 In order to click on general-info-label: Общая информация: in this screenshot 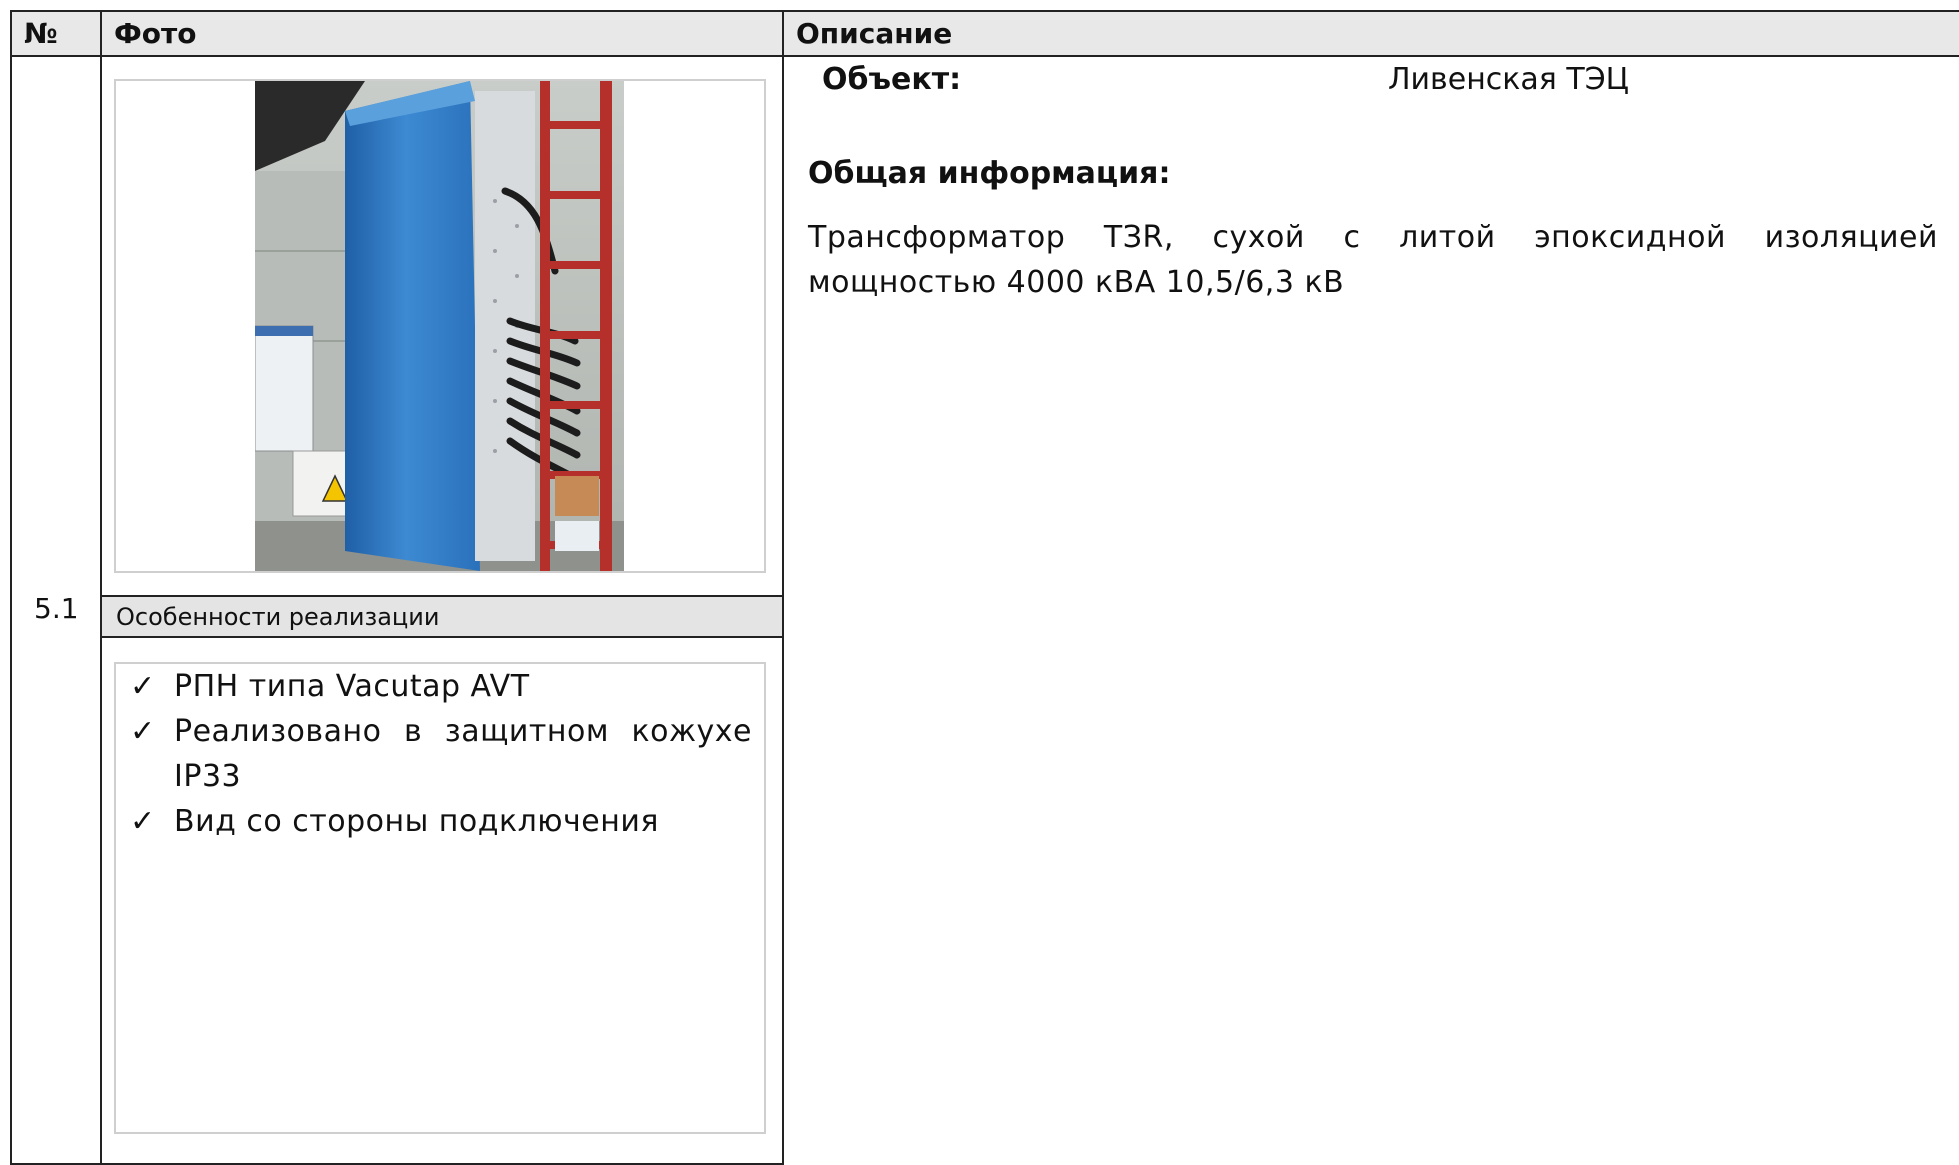, I will do `click(989, 173)`.